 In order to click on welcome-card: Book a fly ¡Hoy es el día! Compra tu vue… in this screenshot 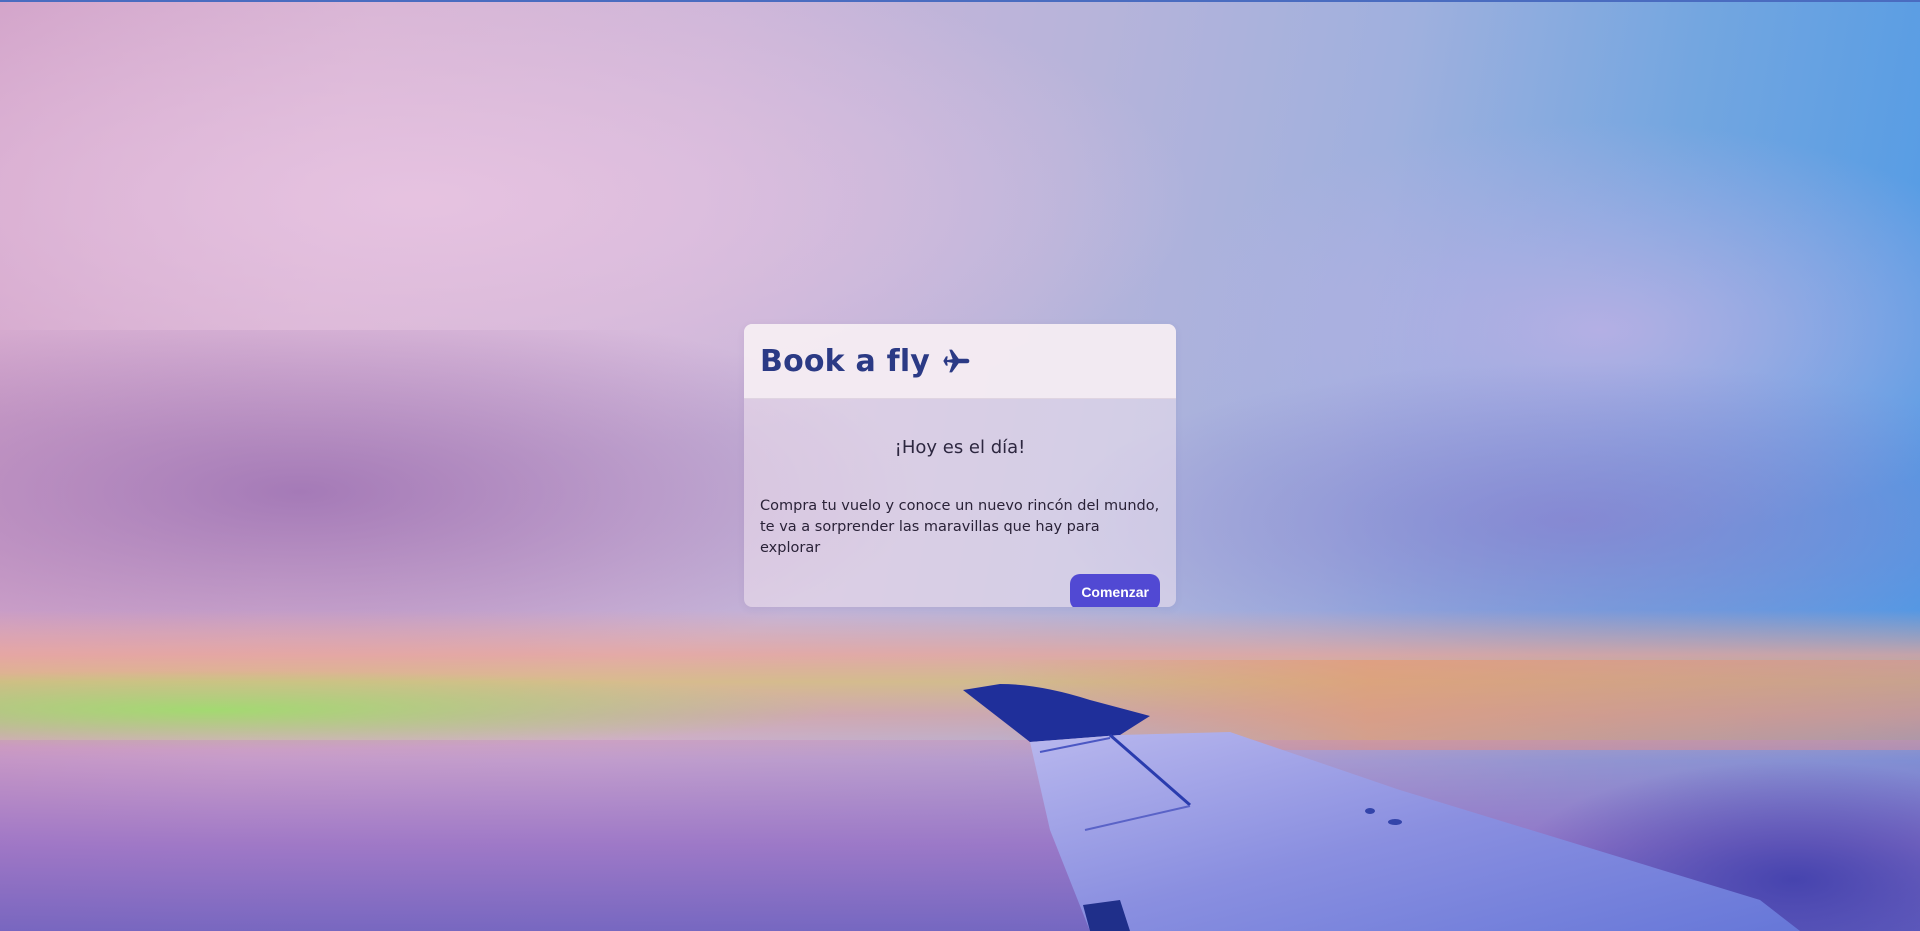, I will do `click(960, 465)`.